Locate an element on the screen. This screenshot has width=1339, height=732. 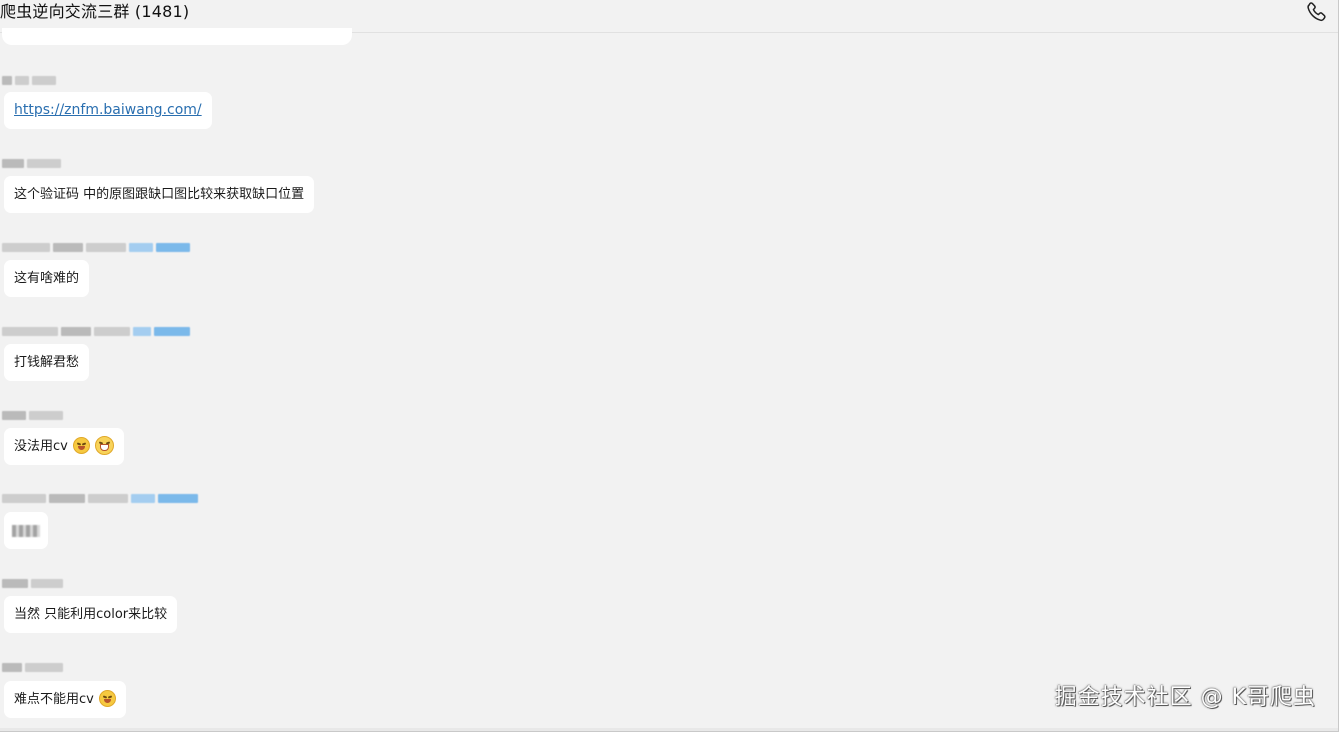
message-bubble: 这个验证码 中的原图跟缺口图比较来获取缺口位置 is located at coordinates (159, 194).